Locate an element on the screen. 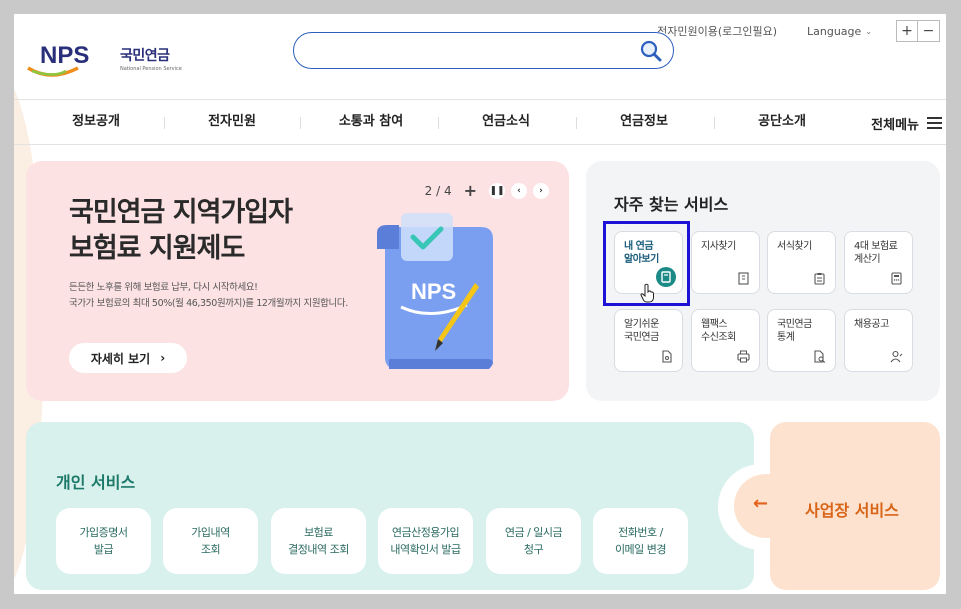 The width and height of the screenshot is (961, 609). illustration-text: NPS is located at coordinates (433, 291).